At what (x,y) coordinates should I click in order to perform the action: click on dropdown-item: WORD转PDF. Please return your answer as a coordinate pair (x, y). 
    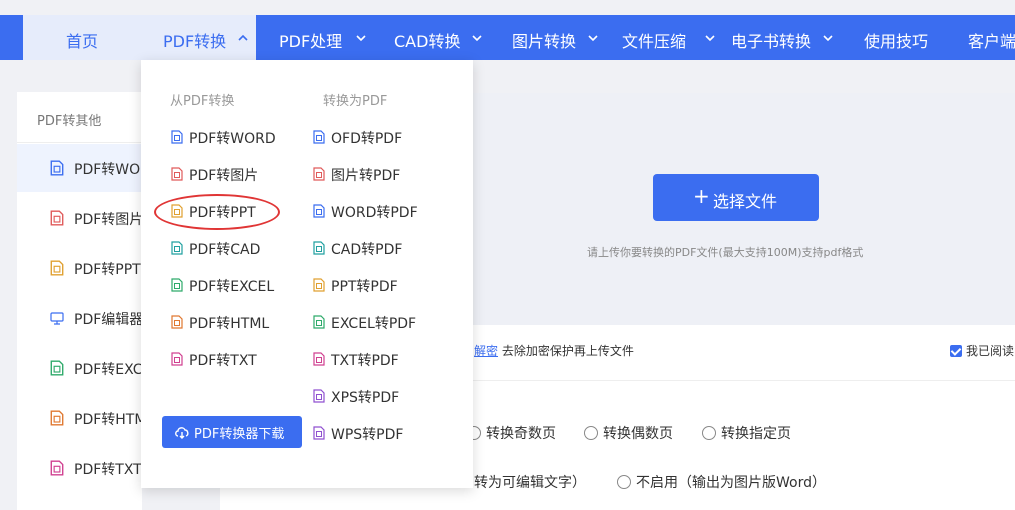
    Looking at the image, I should click on (378, 212).